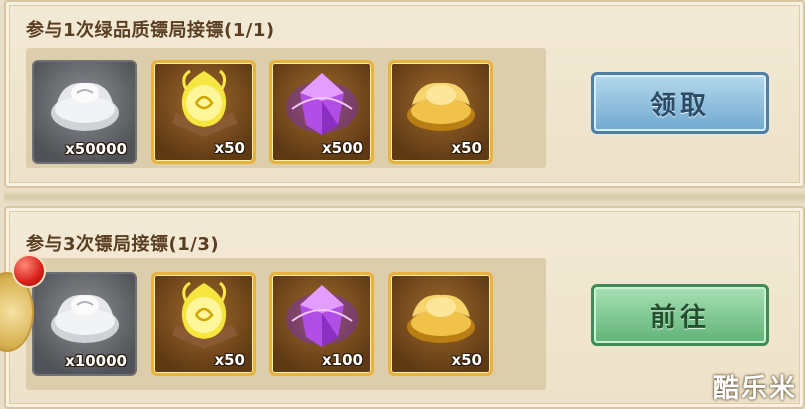 Image resolution: width=805 pixels, height=409 pixels. I want to click on reward-item-silver: x50000, so click(84, 112).